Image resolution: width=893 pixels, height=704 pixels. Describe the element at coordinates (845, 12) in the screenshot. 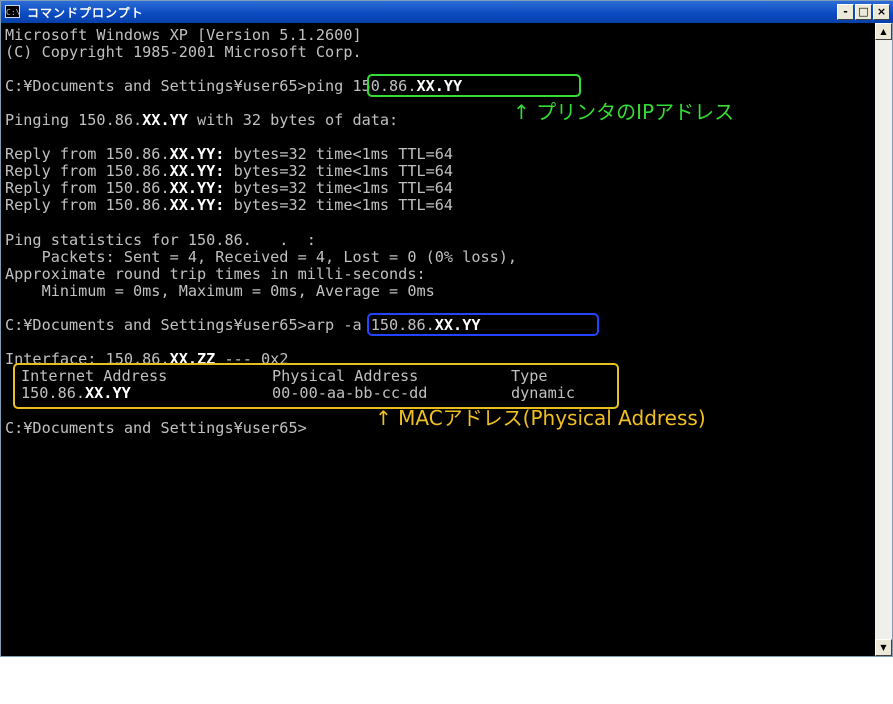

I see `minimize-button: -` at that location.